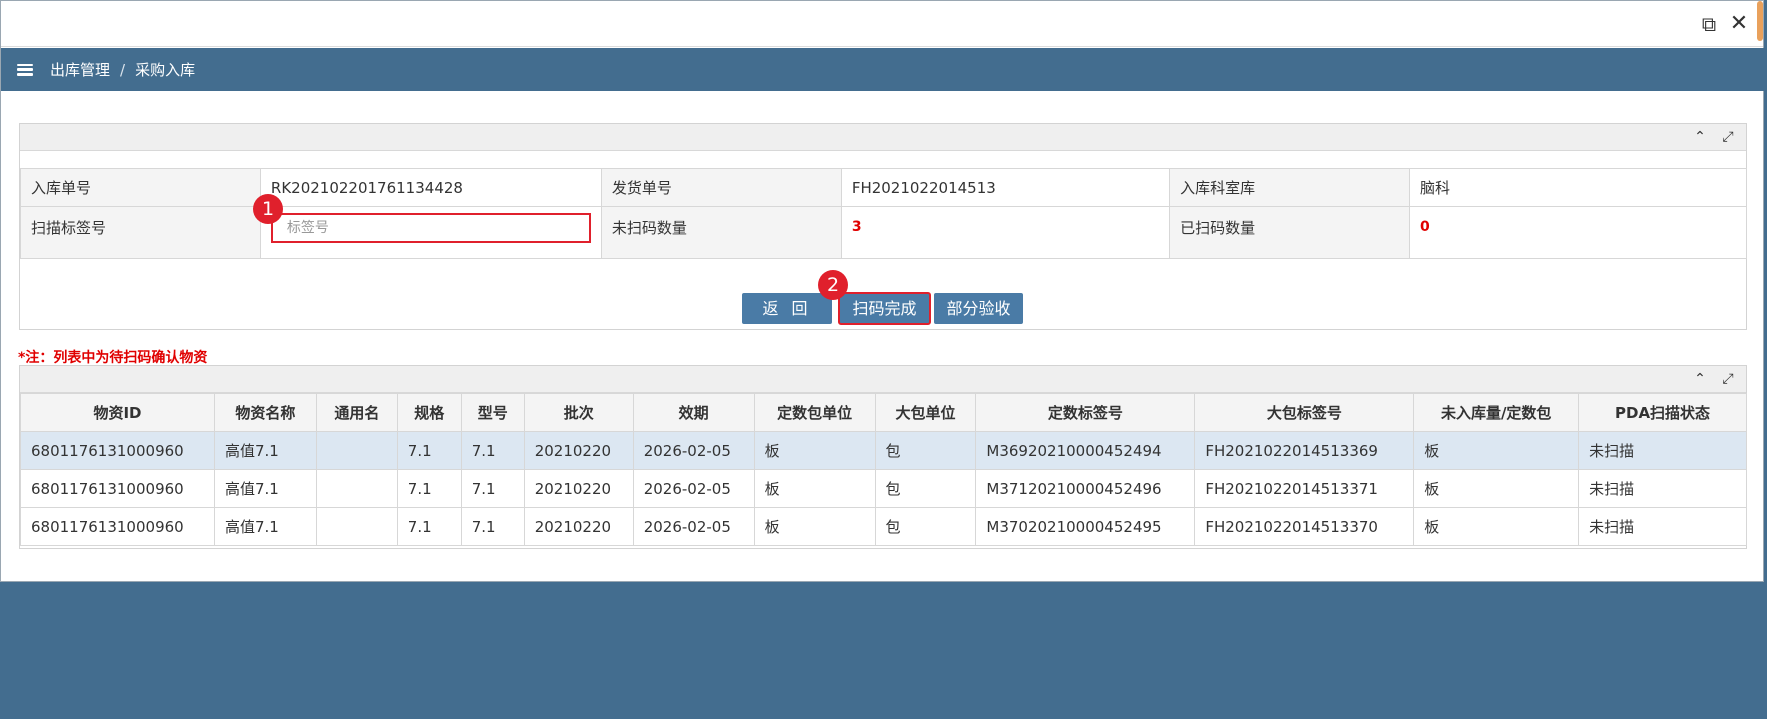 The height and width of the screenshot is (719, 1767). Describe the element at coordinates (25, 69) in the screenshot. I see `hamburger-icon` at that location.